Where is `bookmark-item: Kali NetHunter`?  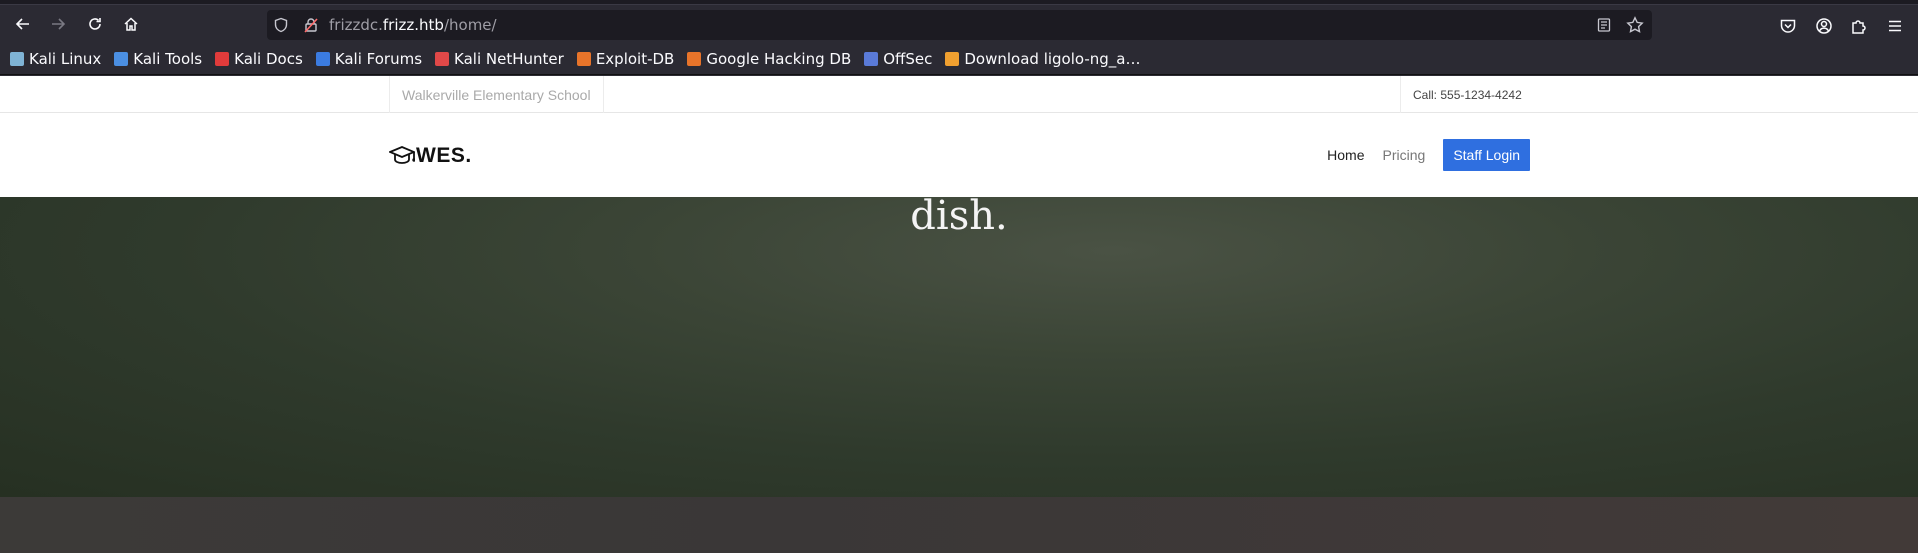 bookmark-item: Kali NetHunter is located at coordinates (499, 59).